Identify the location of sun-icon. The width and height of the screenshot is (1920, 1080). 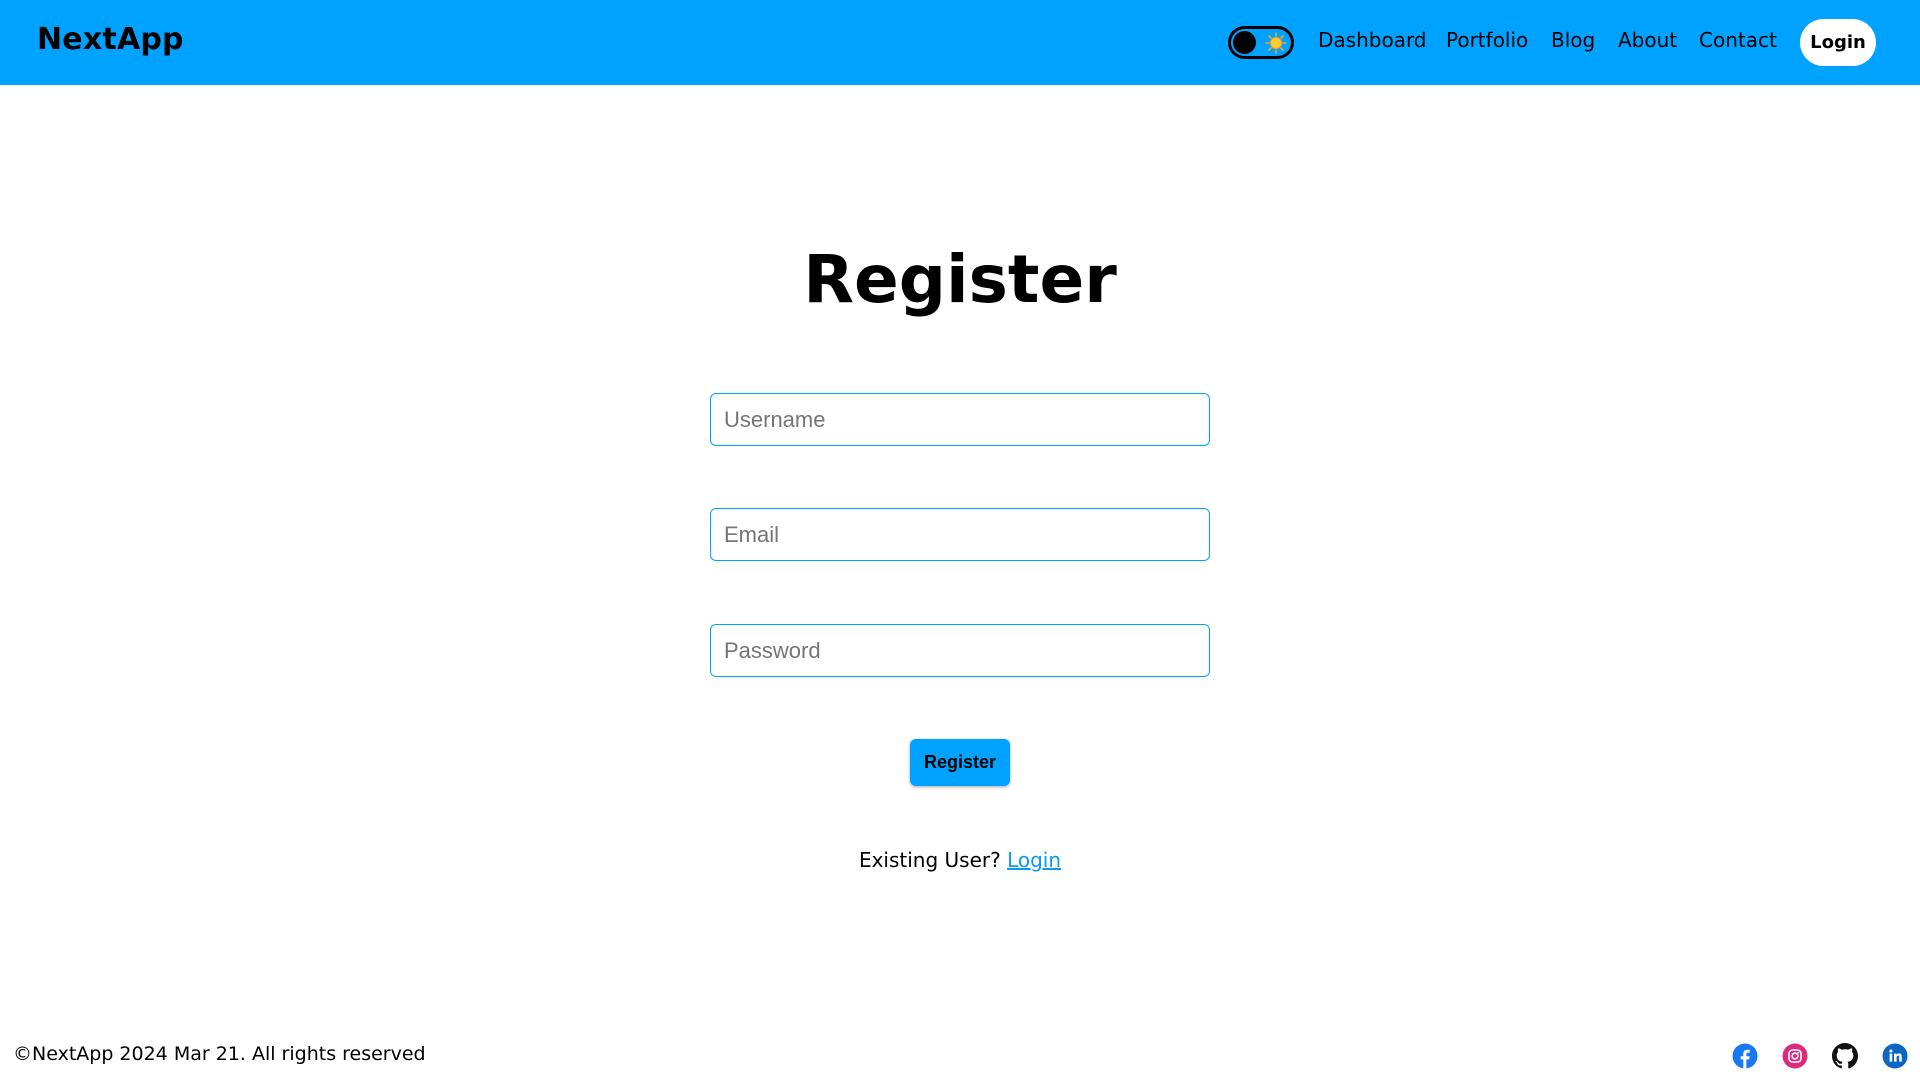
(1276, 43).